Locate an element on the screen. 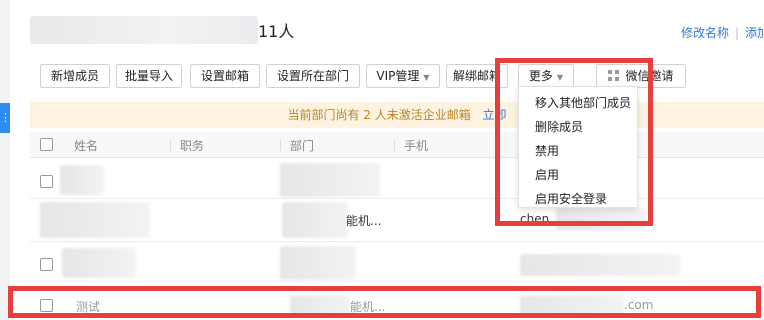  left-sidebar-strip is located at coordinates (5, 160).